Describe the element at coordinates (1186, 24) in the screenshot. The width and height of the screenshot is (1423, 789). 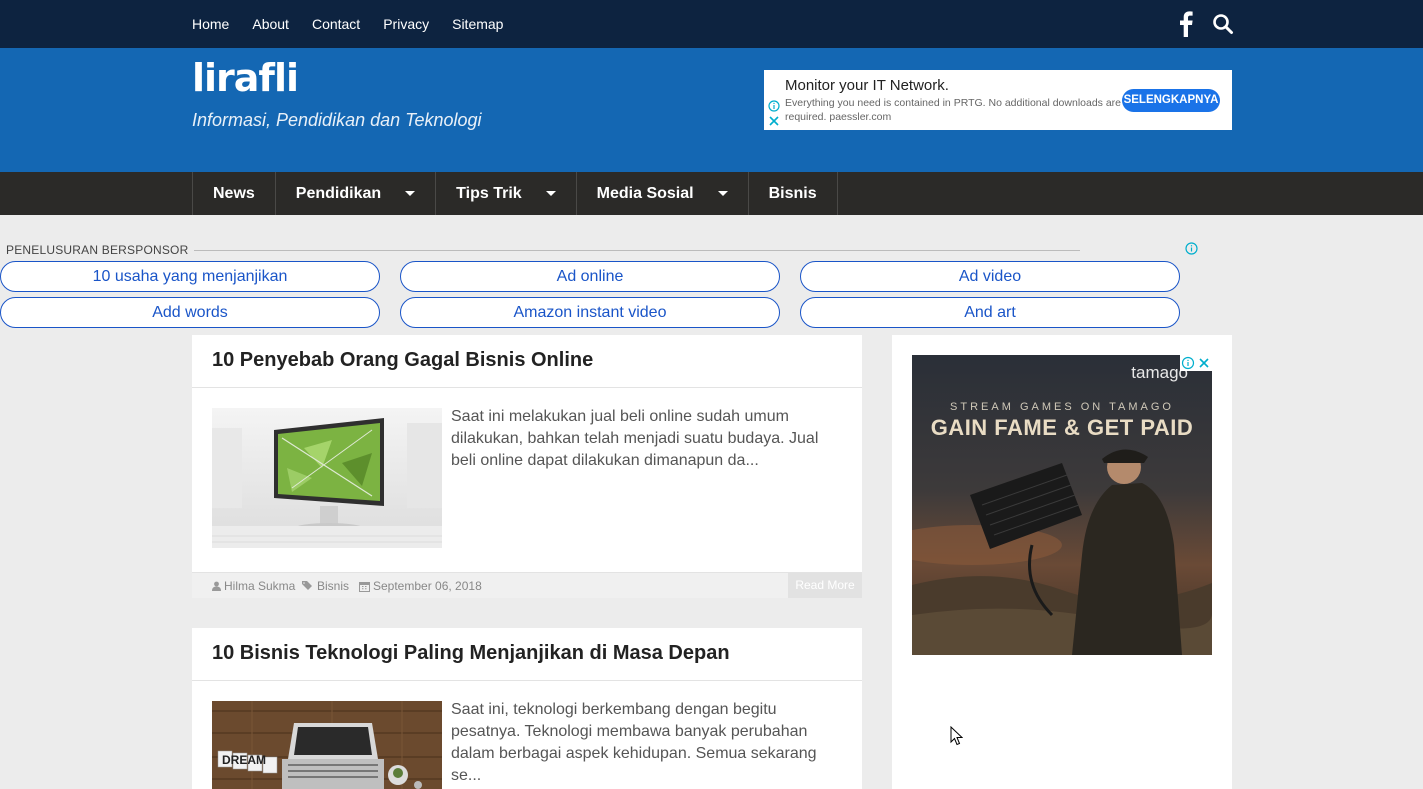
I see `facebook-icon` at that location.